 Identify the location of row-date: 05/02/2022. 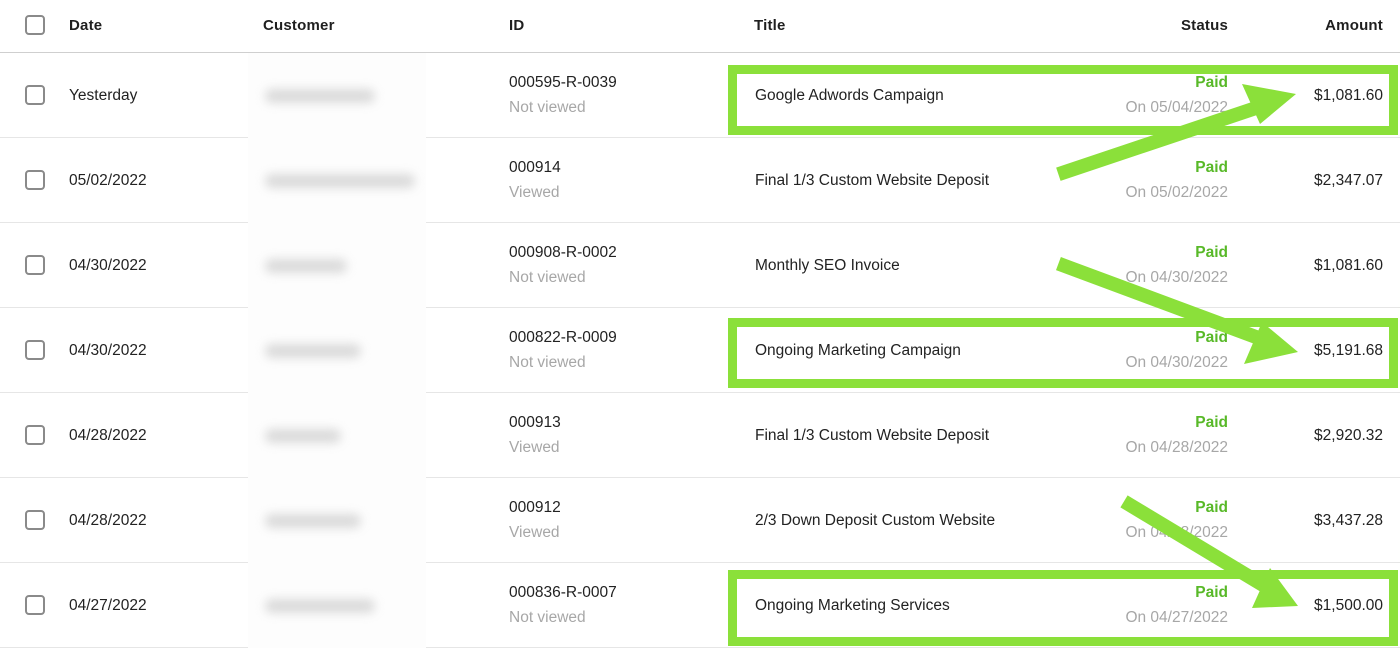
(108, 180).